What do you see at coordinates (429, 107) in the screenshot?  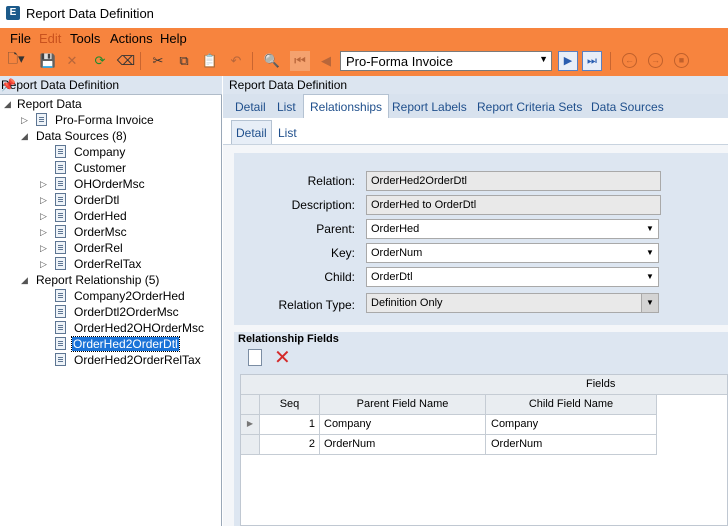 I see `tab-report-labels: Report Labels` at bounding box center [429, 107].